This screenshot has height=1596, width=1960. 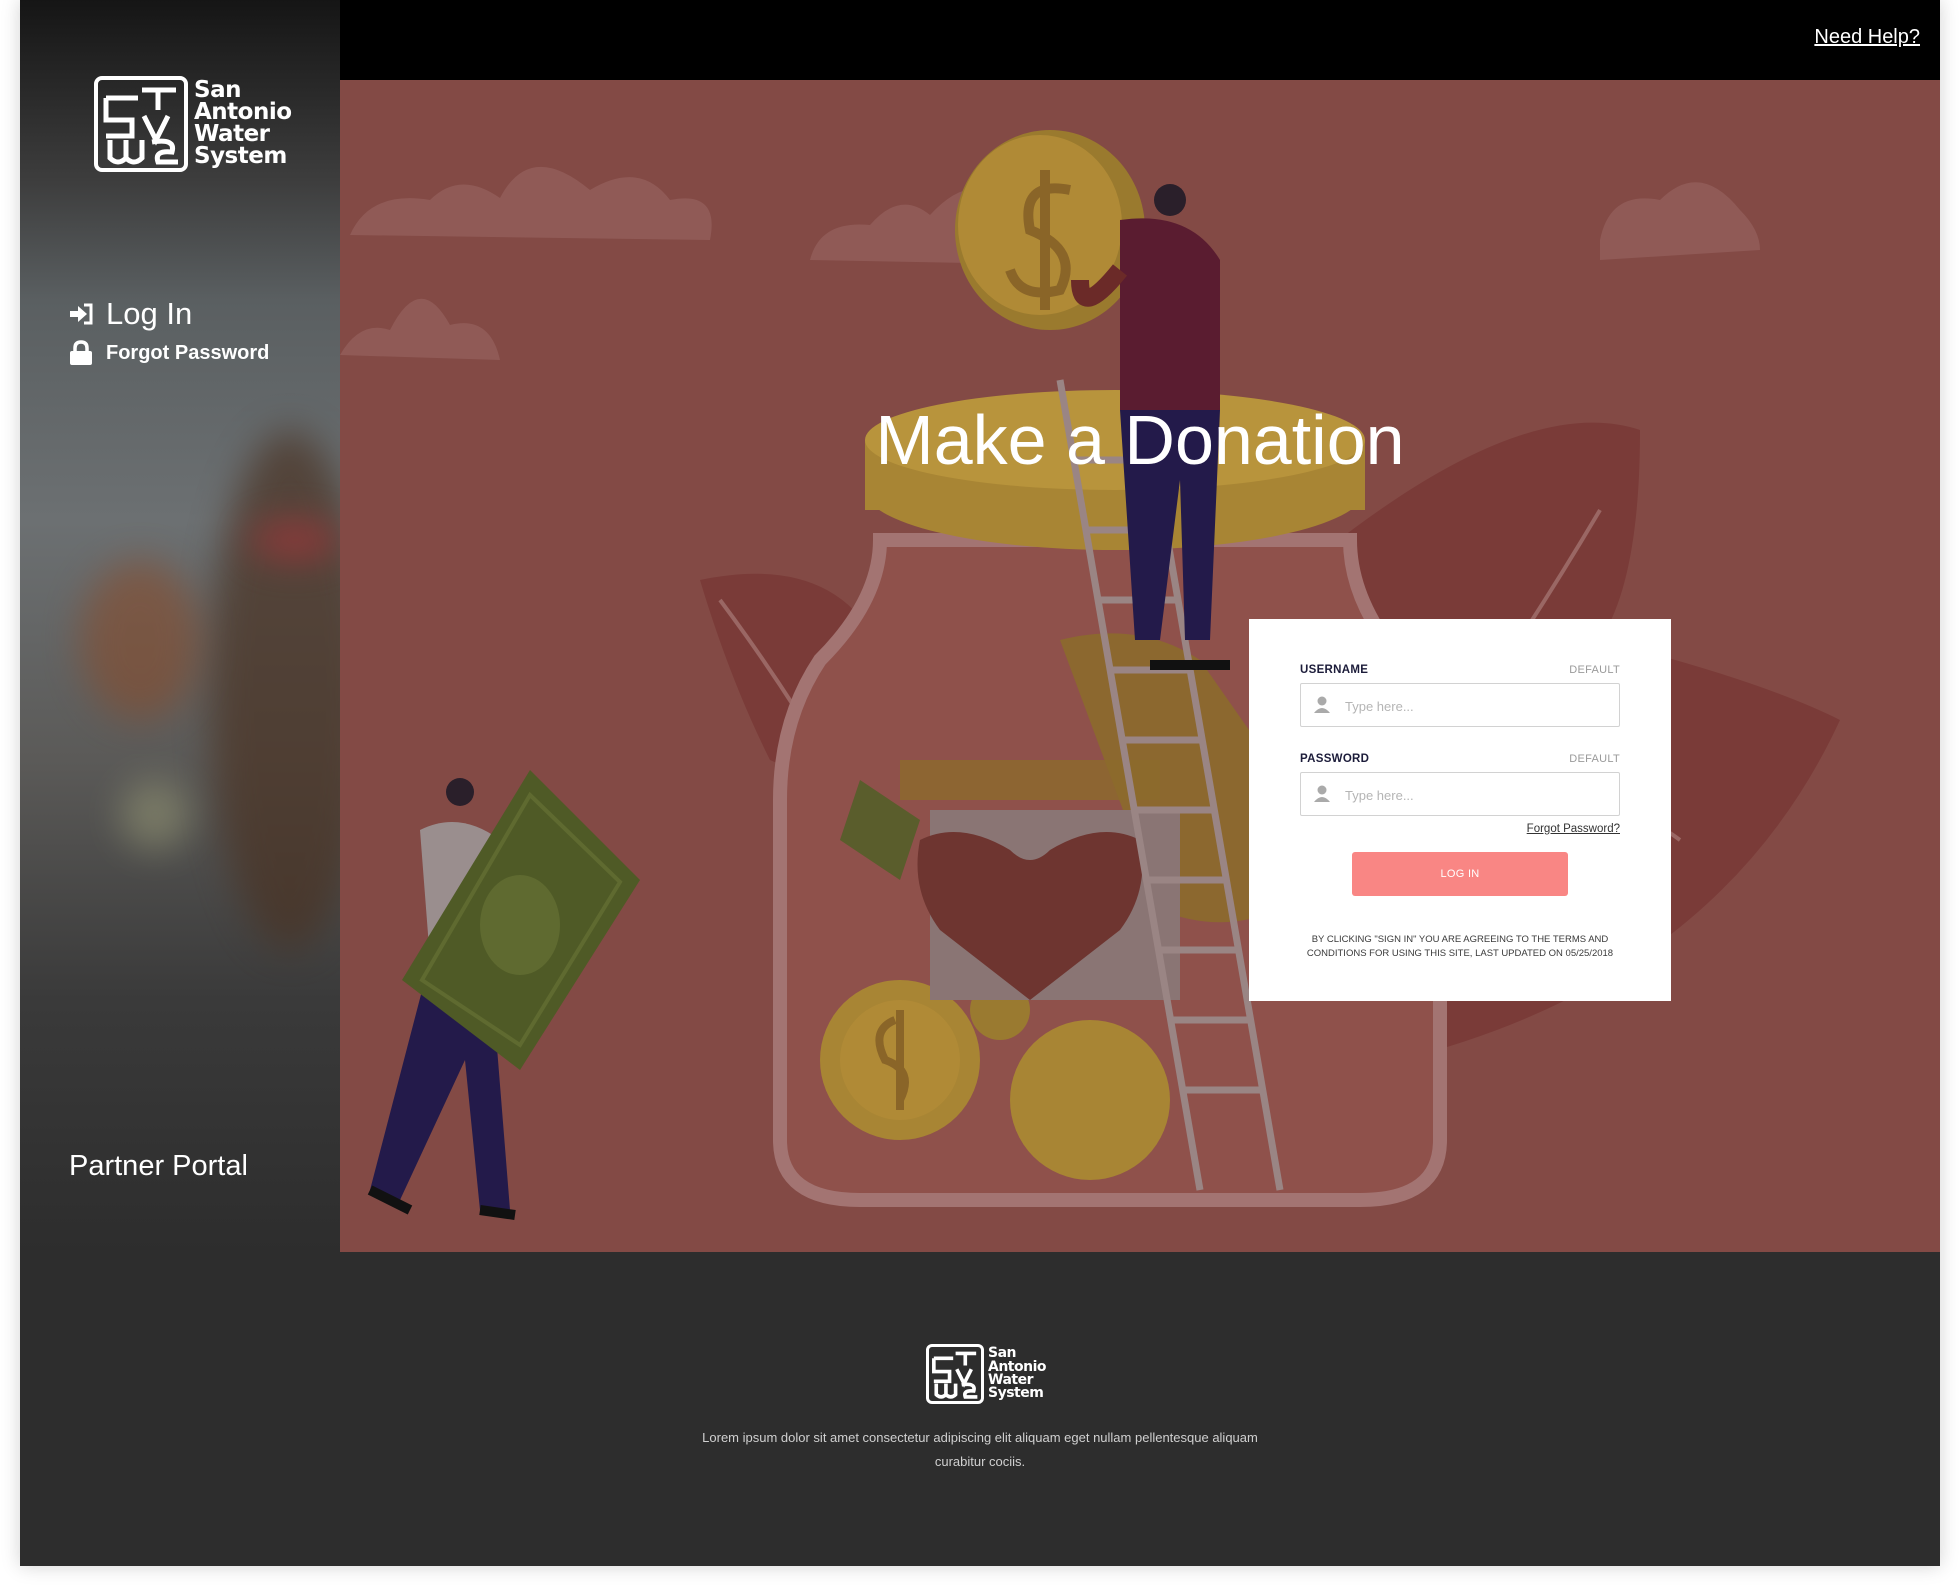 I want to click on sidebar-item-label: Forgot Password, so click(x=188, y=352).